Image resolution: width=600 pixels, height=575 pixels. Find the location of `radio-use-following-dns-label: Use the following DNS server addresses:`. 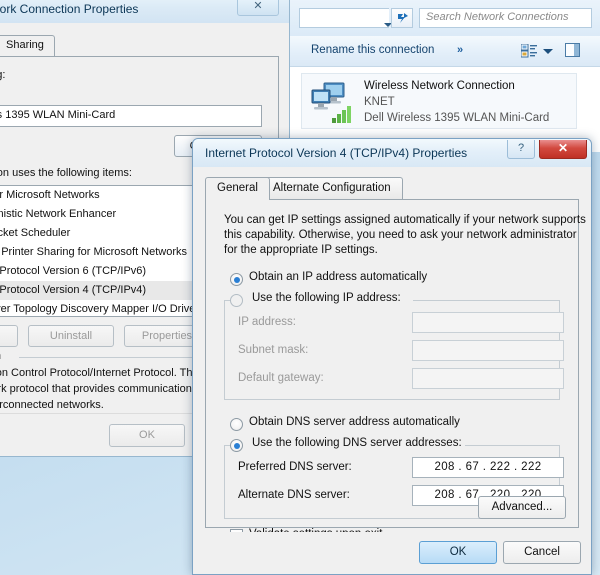

radio-use-following-dns-label: Use the following DNS server addresses: is located at coordinates (357, 443).